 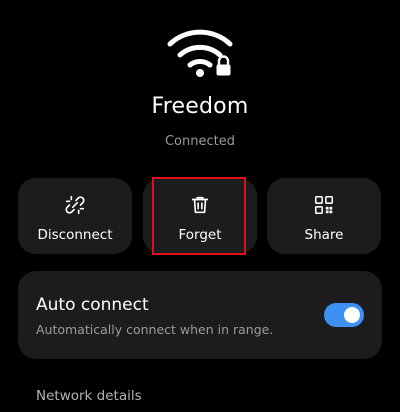 I want to click on qr-code-icon, so click(x=324, y=205).